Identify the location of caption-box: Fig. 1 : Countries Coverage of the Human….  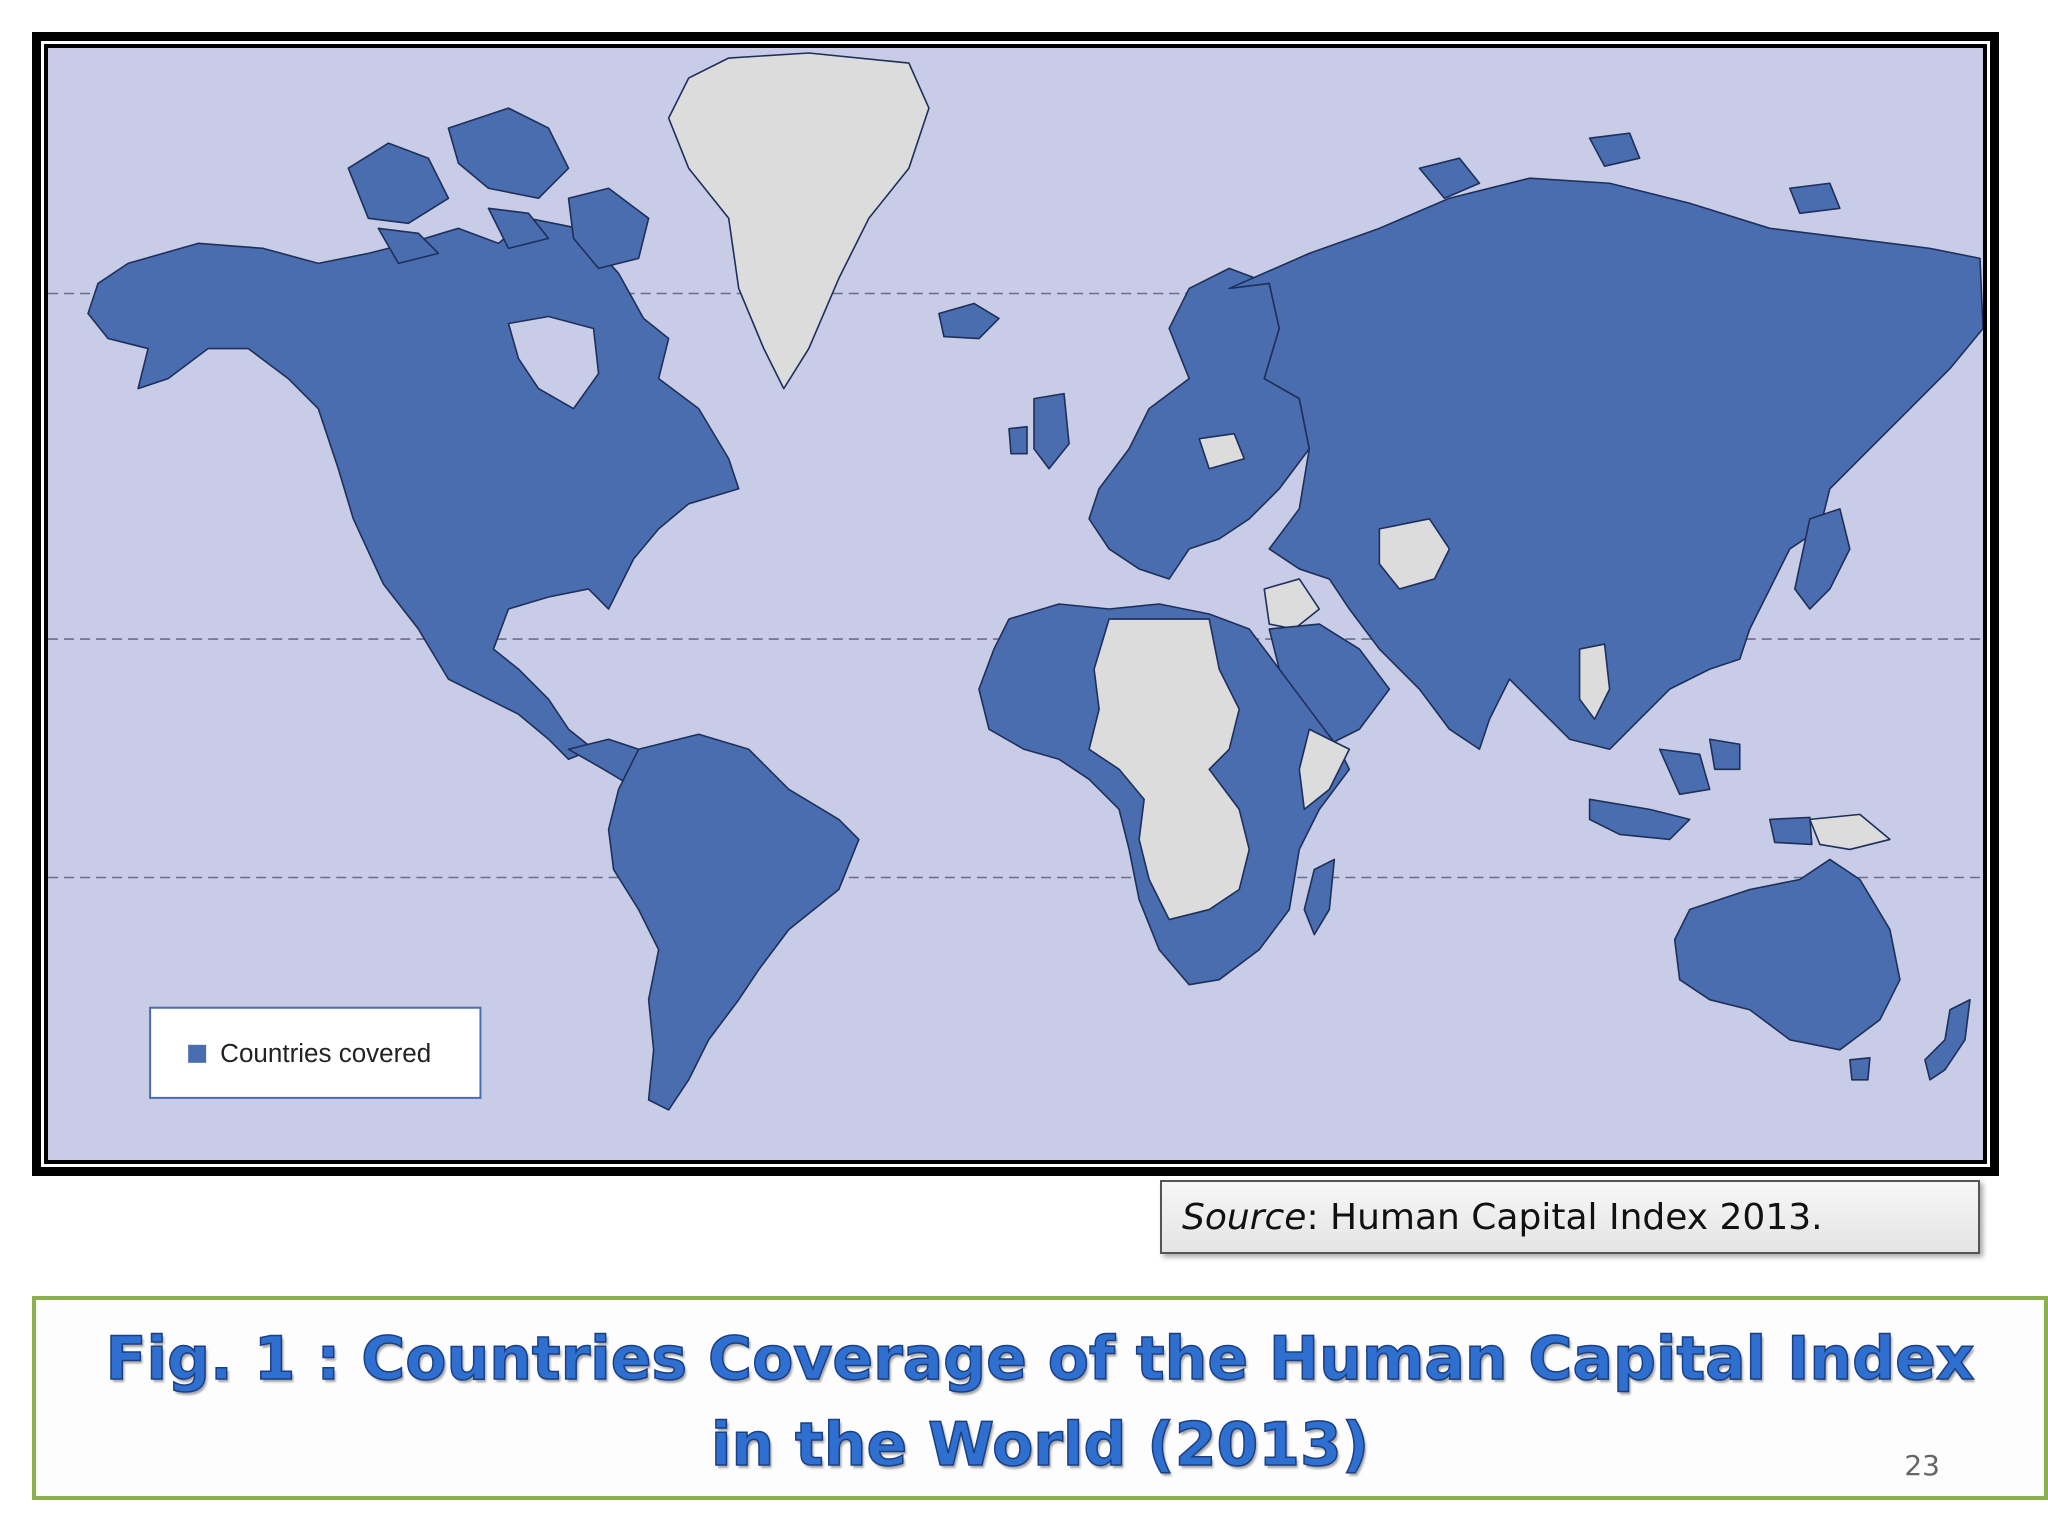
(1040, 1398).